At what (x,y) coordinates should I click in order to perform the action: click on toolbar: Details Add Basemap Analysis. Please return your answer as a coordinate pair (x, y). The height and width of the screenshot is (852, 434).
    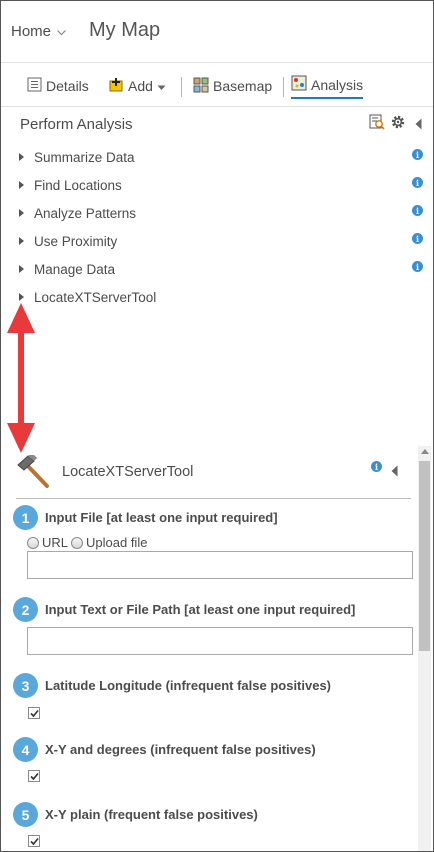
    Looking at the image, I should click on (217, 84).